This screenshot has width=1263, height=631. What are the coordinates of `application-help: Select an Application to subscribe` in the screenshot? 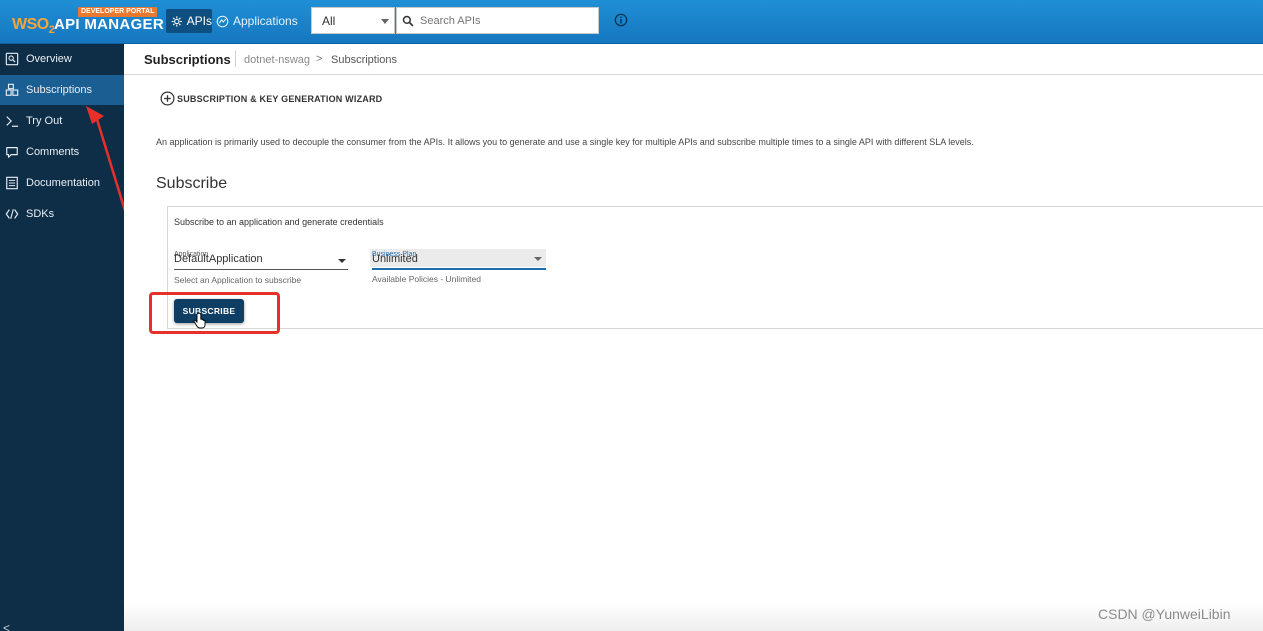 It's located at (238, 280).